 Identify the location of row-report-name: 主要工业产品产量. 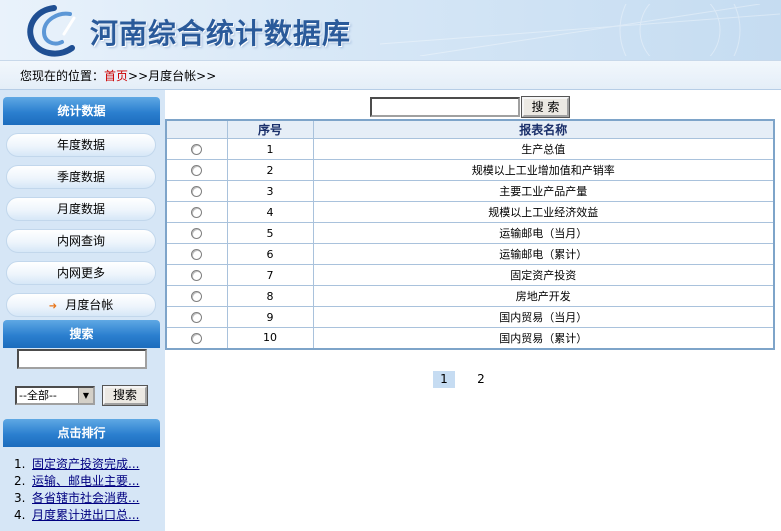
(543, 191).